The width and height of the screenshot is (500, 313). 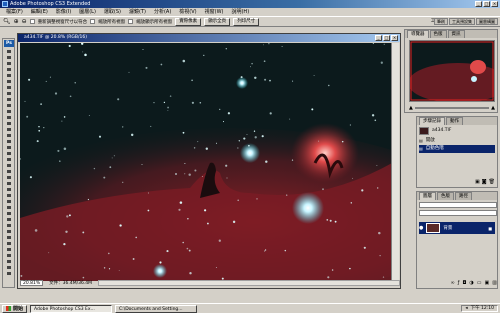 What do you see at coordinates (386, 38) in the screenshot?
I see `doc-maximize-button: □` at bounding box center [386, 38].